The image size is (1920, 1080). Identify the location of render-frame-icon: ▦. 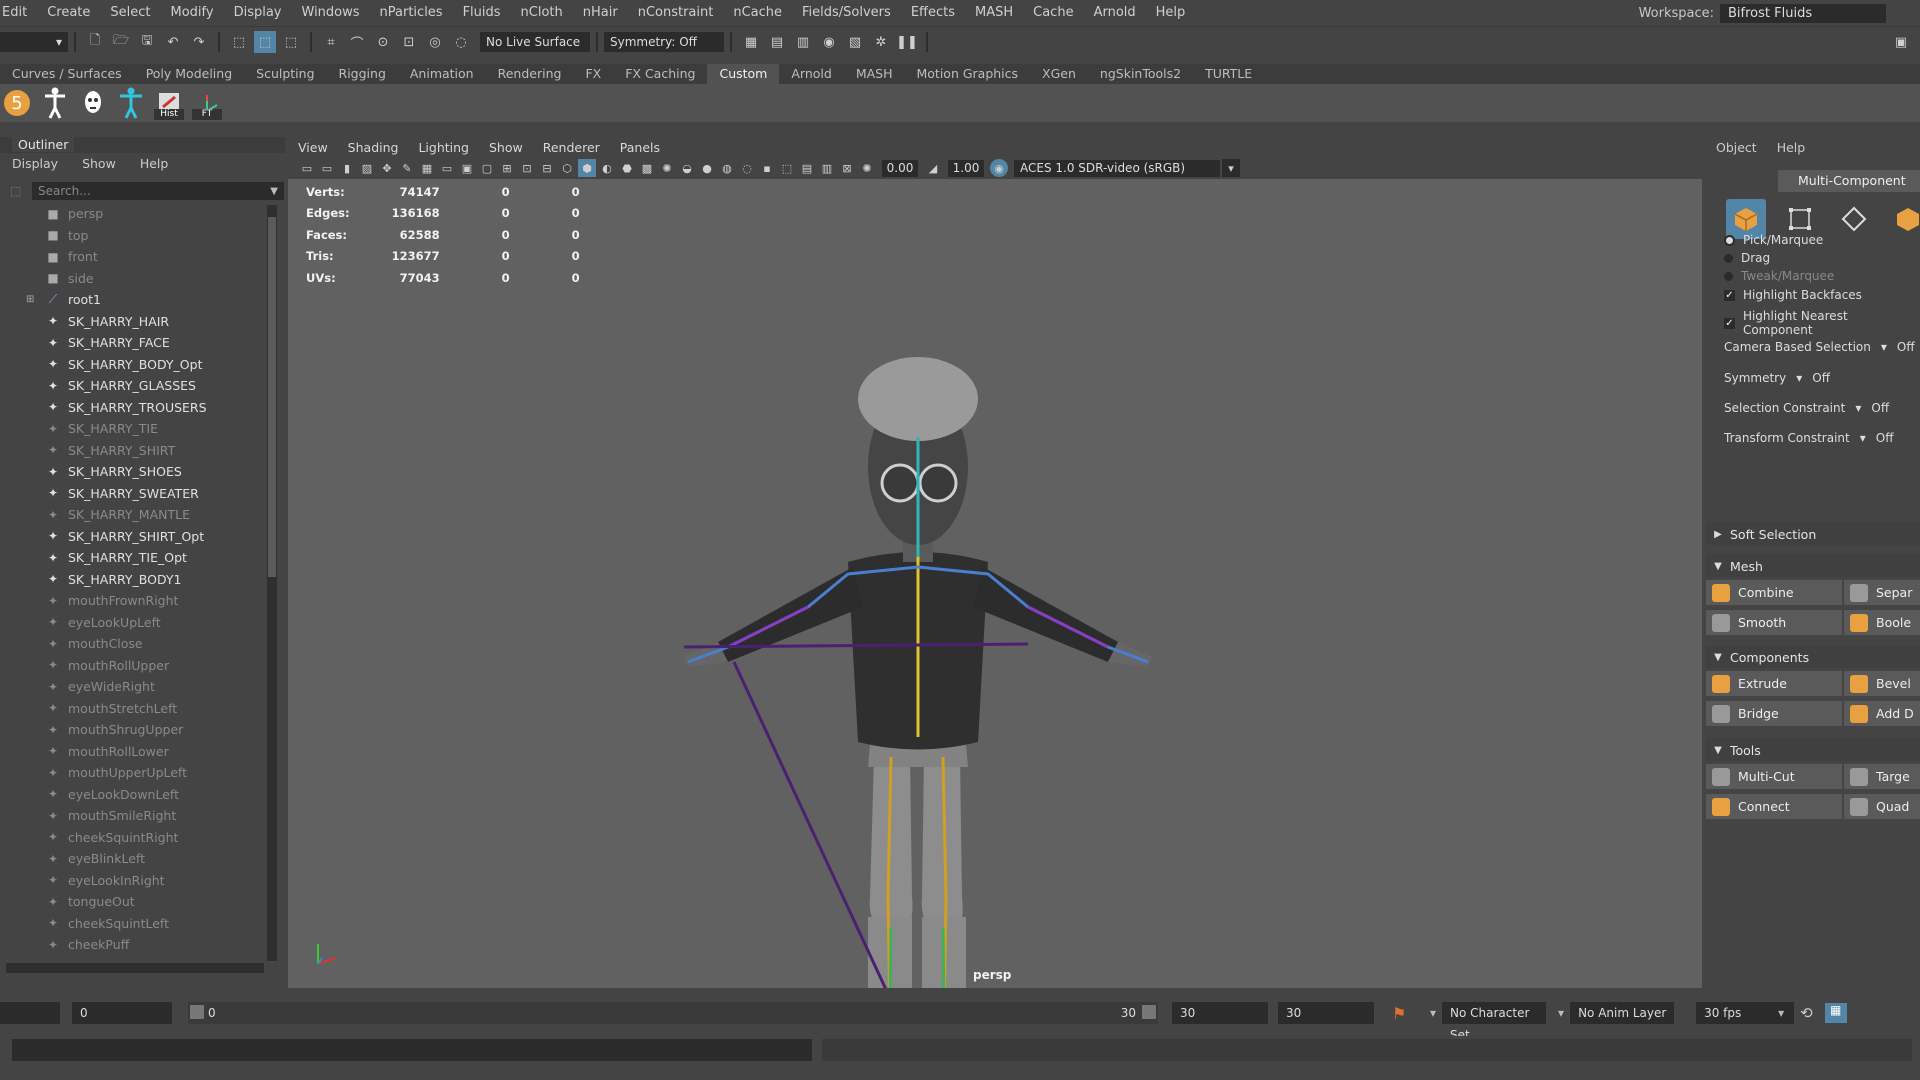
(751, 42).